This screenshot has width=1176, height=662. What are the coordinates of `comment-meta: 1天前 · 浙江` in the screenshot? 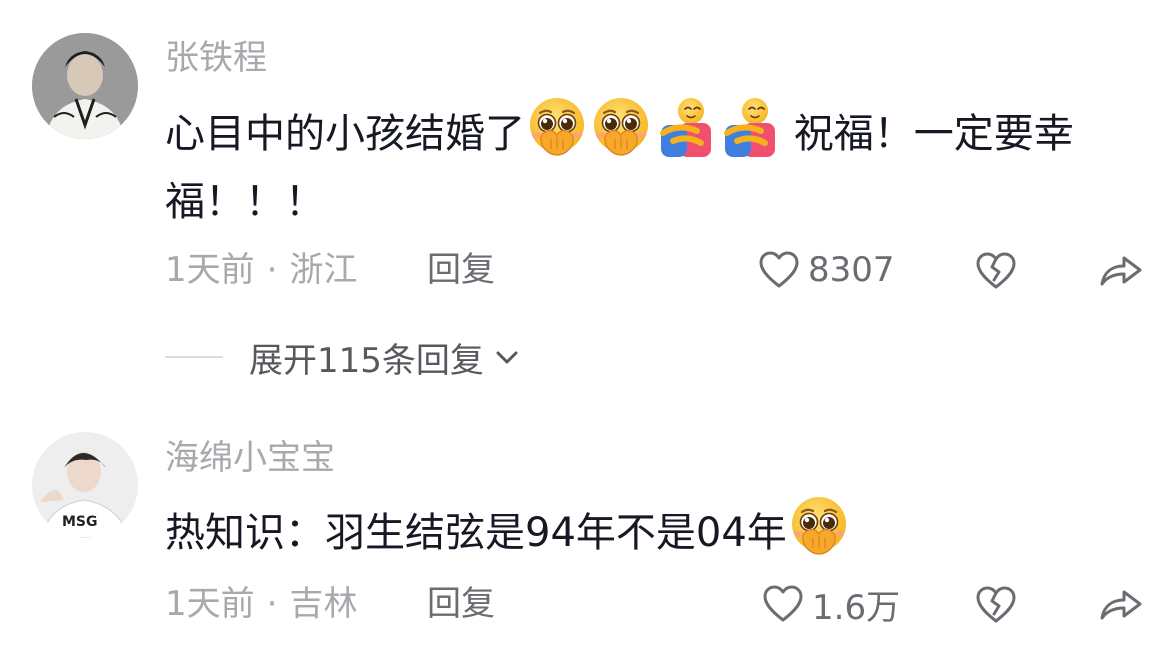 It's located at (261, 270).